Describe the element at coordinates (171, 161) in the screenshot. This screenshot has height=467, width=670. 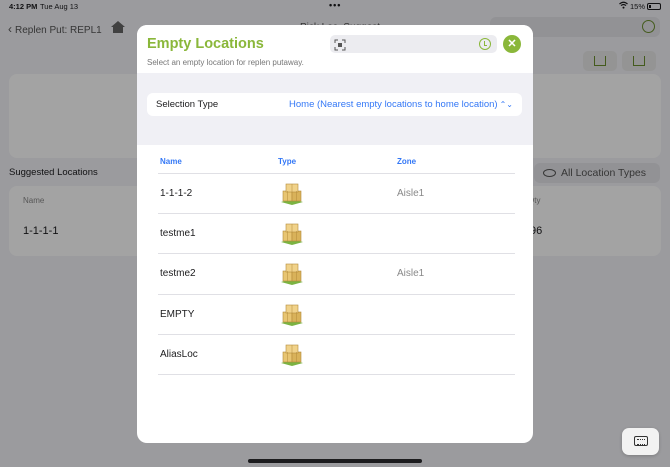
I see `column-header-name: Name` at that location.